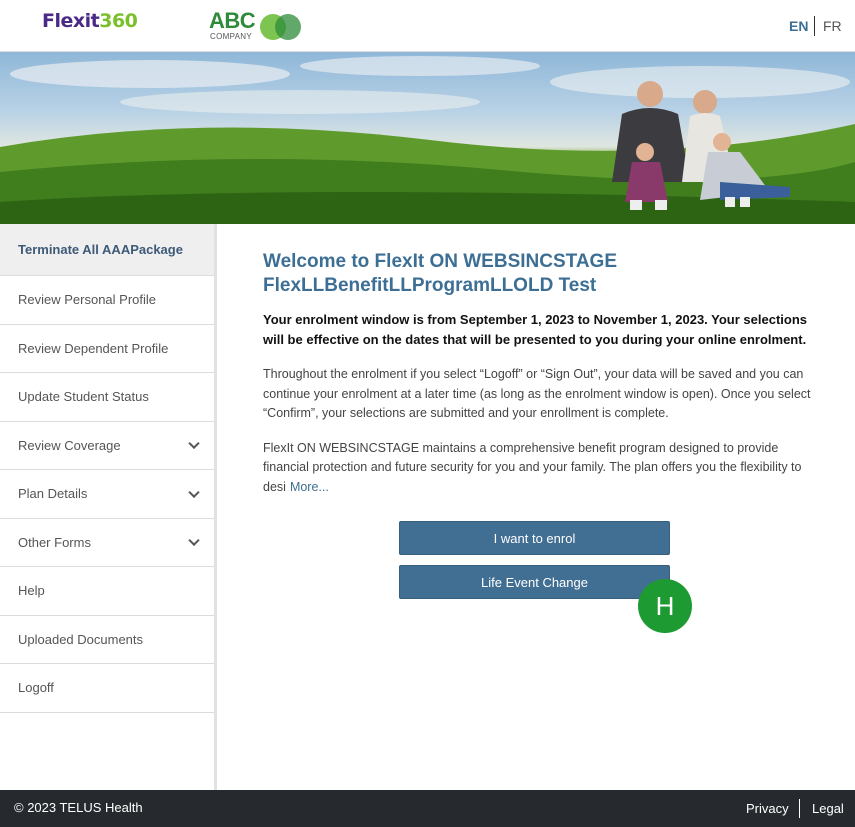  I want to click on sidebar-item-label: Update Student Status, so click(83, 397).